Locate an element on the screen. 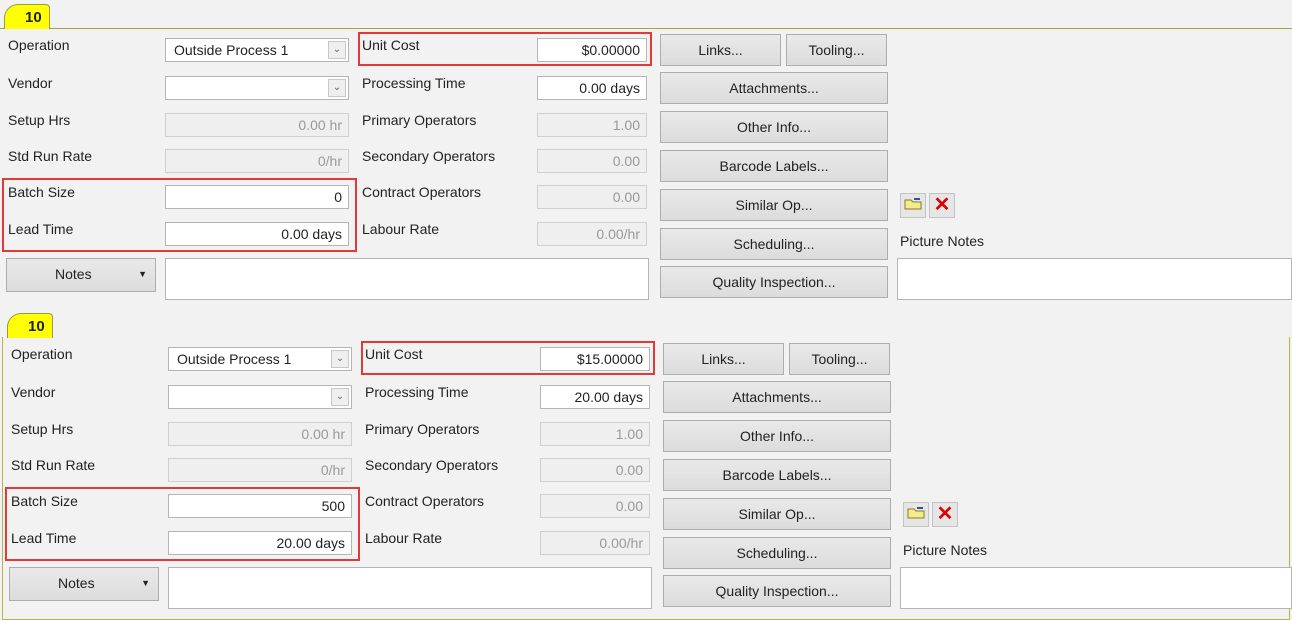  processing-time-field: 20.00 days is located at coordinates (595, 397).